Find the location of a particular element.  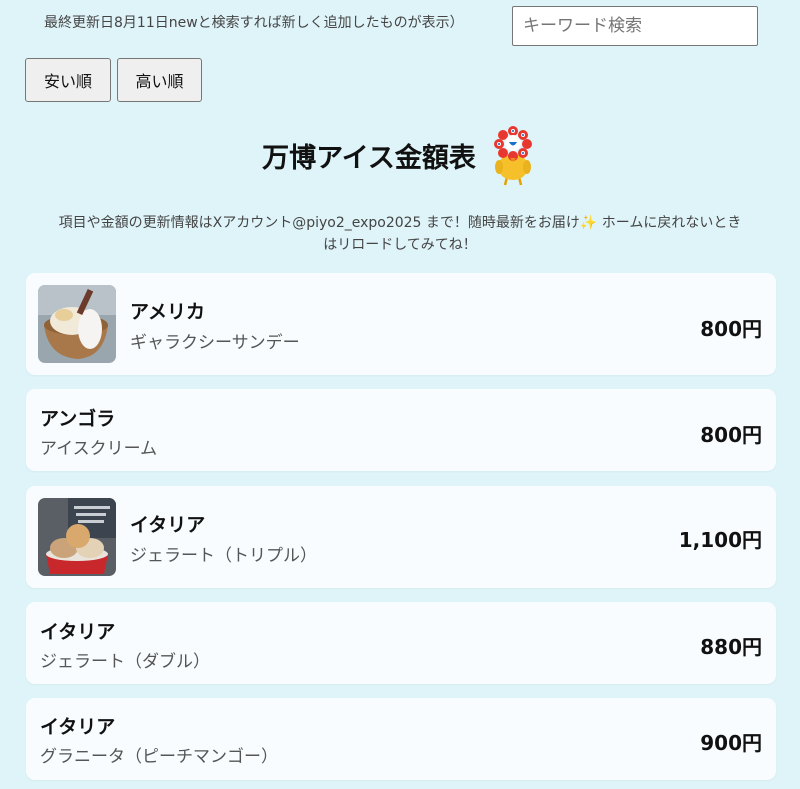

top-bar: 最終更新日8月11日newと検索すれば新しく追加したものが表示） is located at coordinates (400, 25).